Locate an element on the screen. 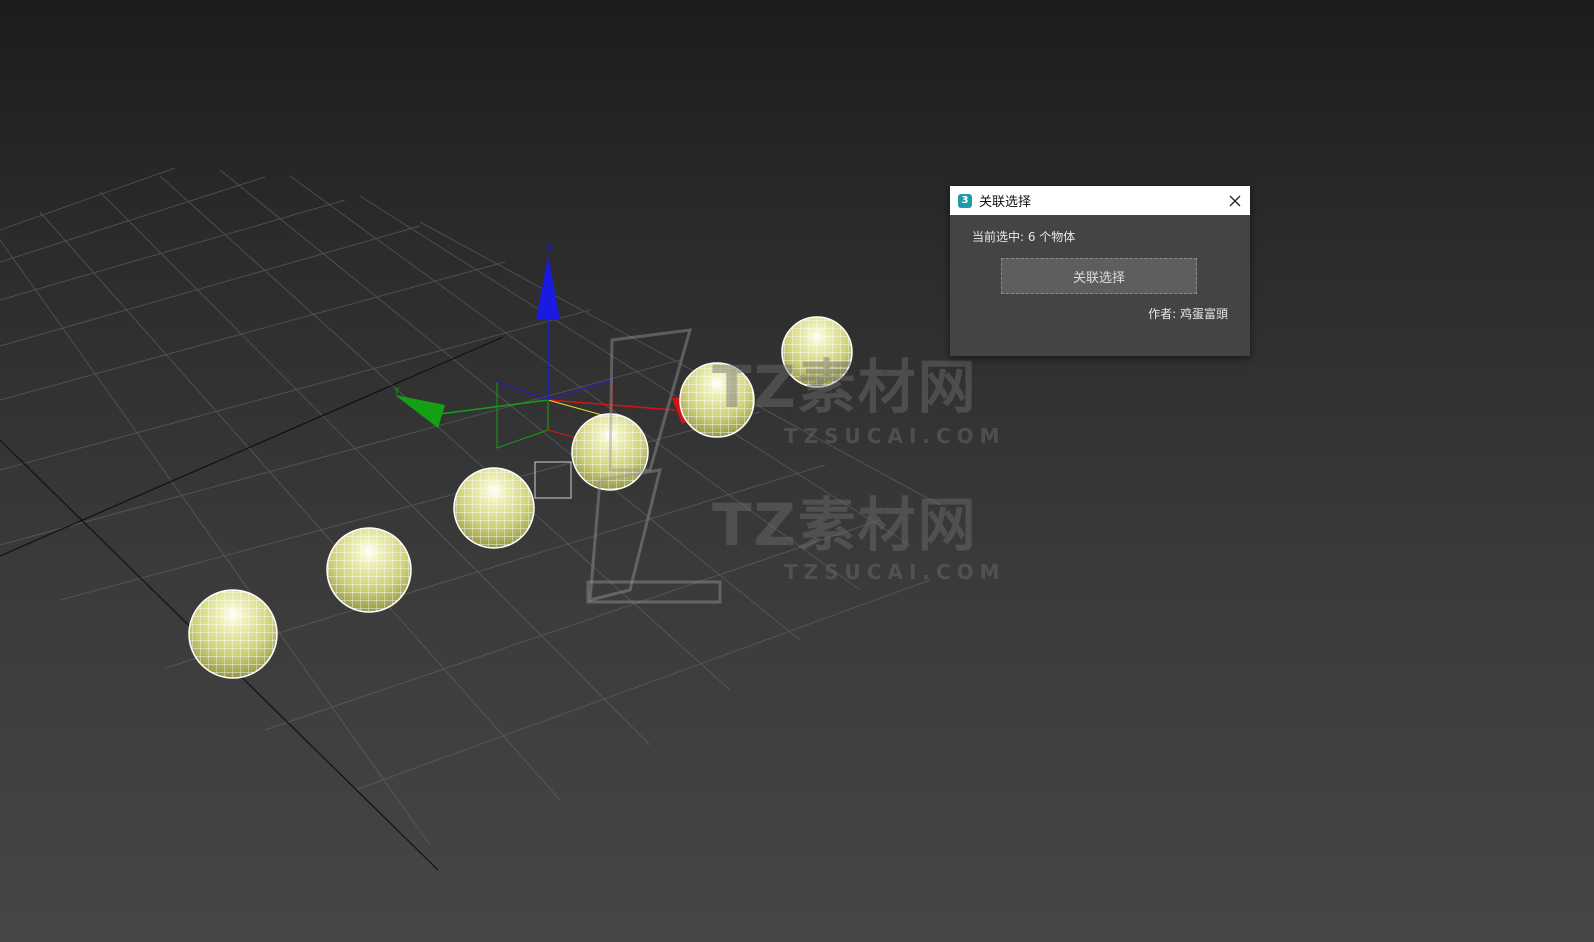 The height and width of the screenshot is (942, 1594). link-select-button: 关联选择 is located at coordinates (1099, 276).